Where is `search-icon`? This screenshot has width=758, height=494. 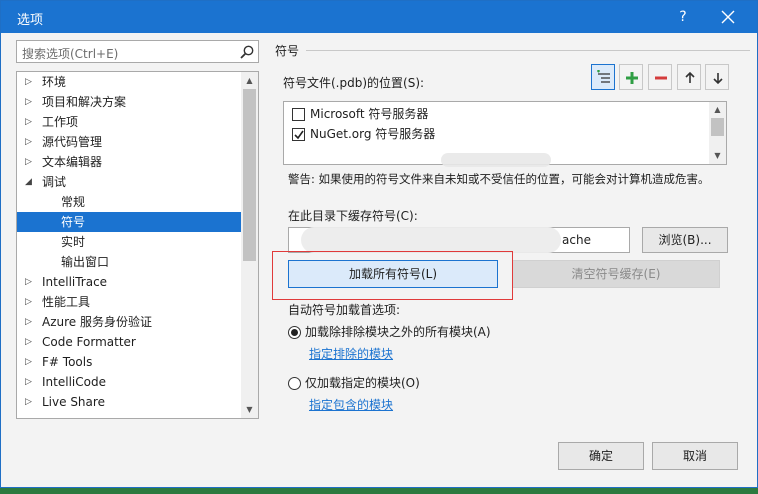
search-icon is located at coordinates (247, 52).